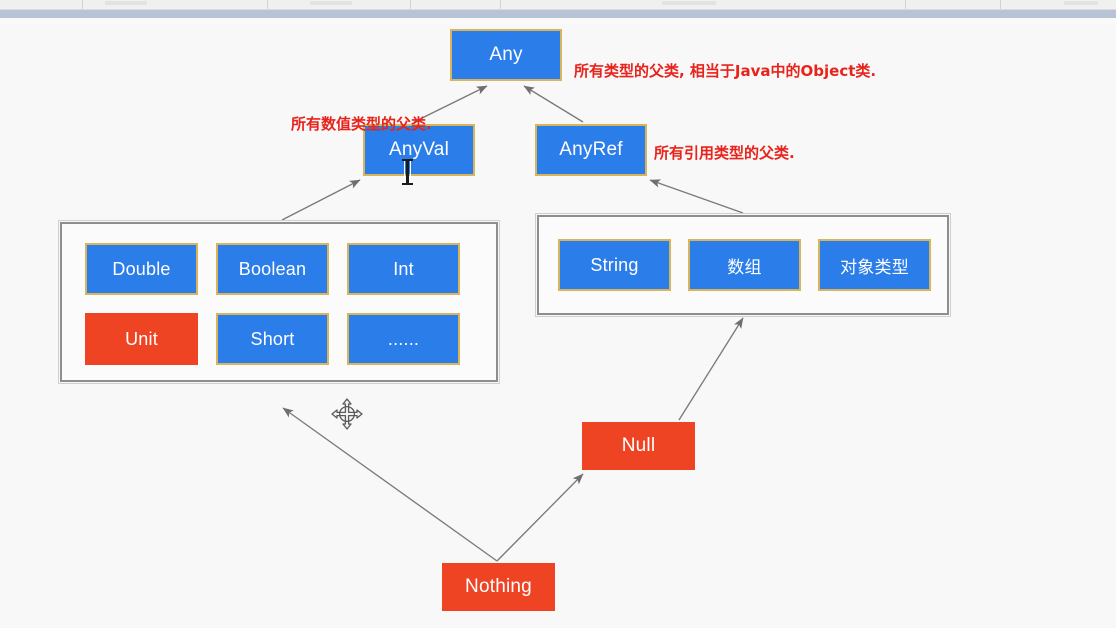 This screenshot has width=1116, height=628. I want to click on edge-null-to-reftypes, so click(711, 369).